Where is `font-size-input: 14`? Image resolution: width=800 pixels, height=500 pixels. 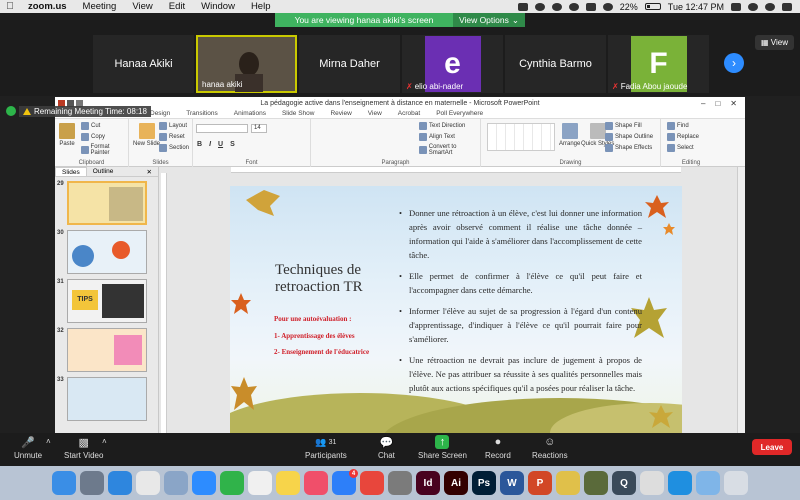
font-size-input: 14 is located at coordinates (259, 128).